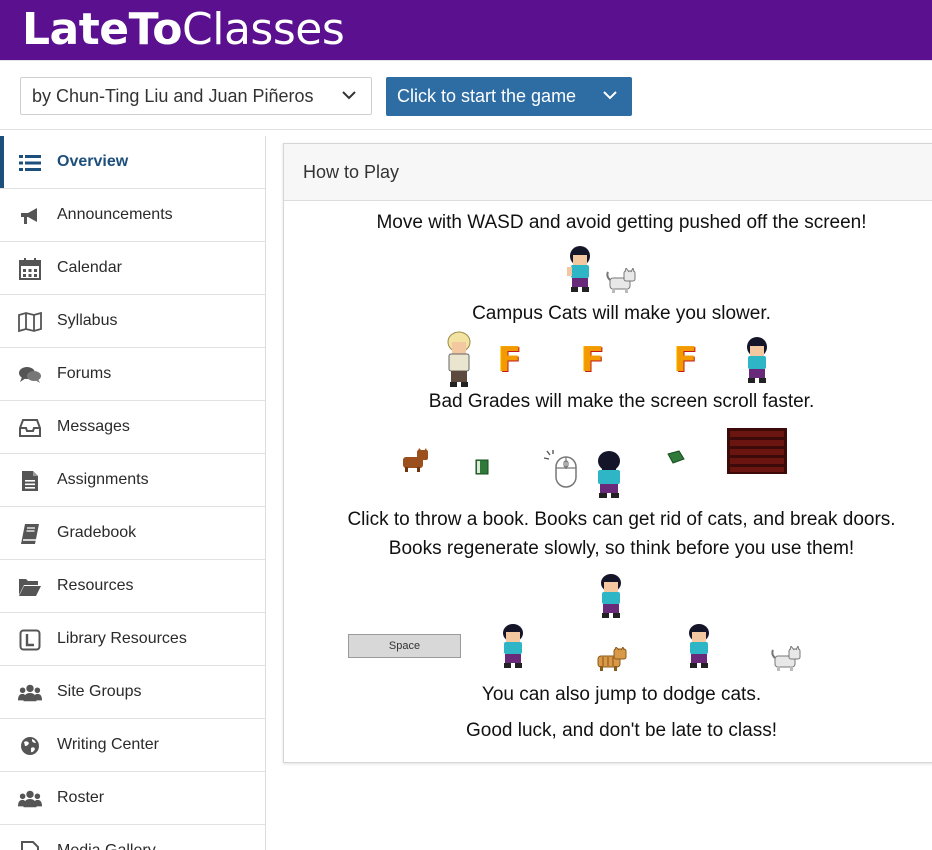 This screenshot has width=932, height=850. Describe the element at coordinates (132, 374) in the screenshot. I see `sidebar-item-forums: Forums` at that location.